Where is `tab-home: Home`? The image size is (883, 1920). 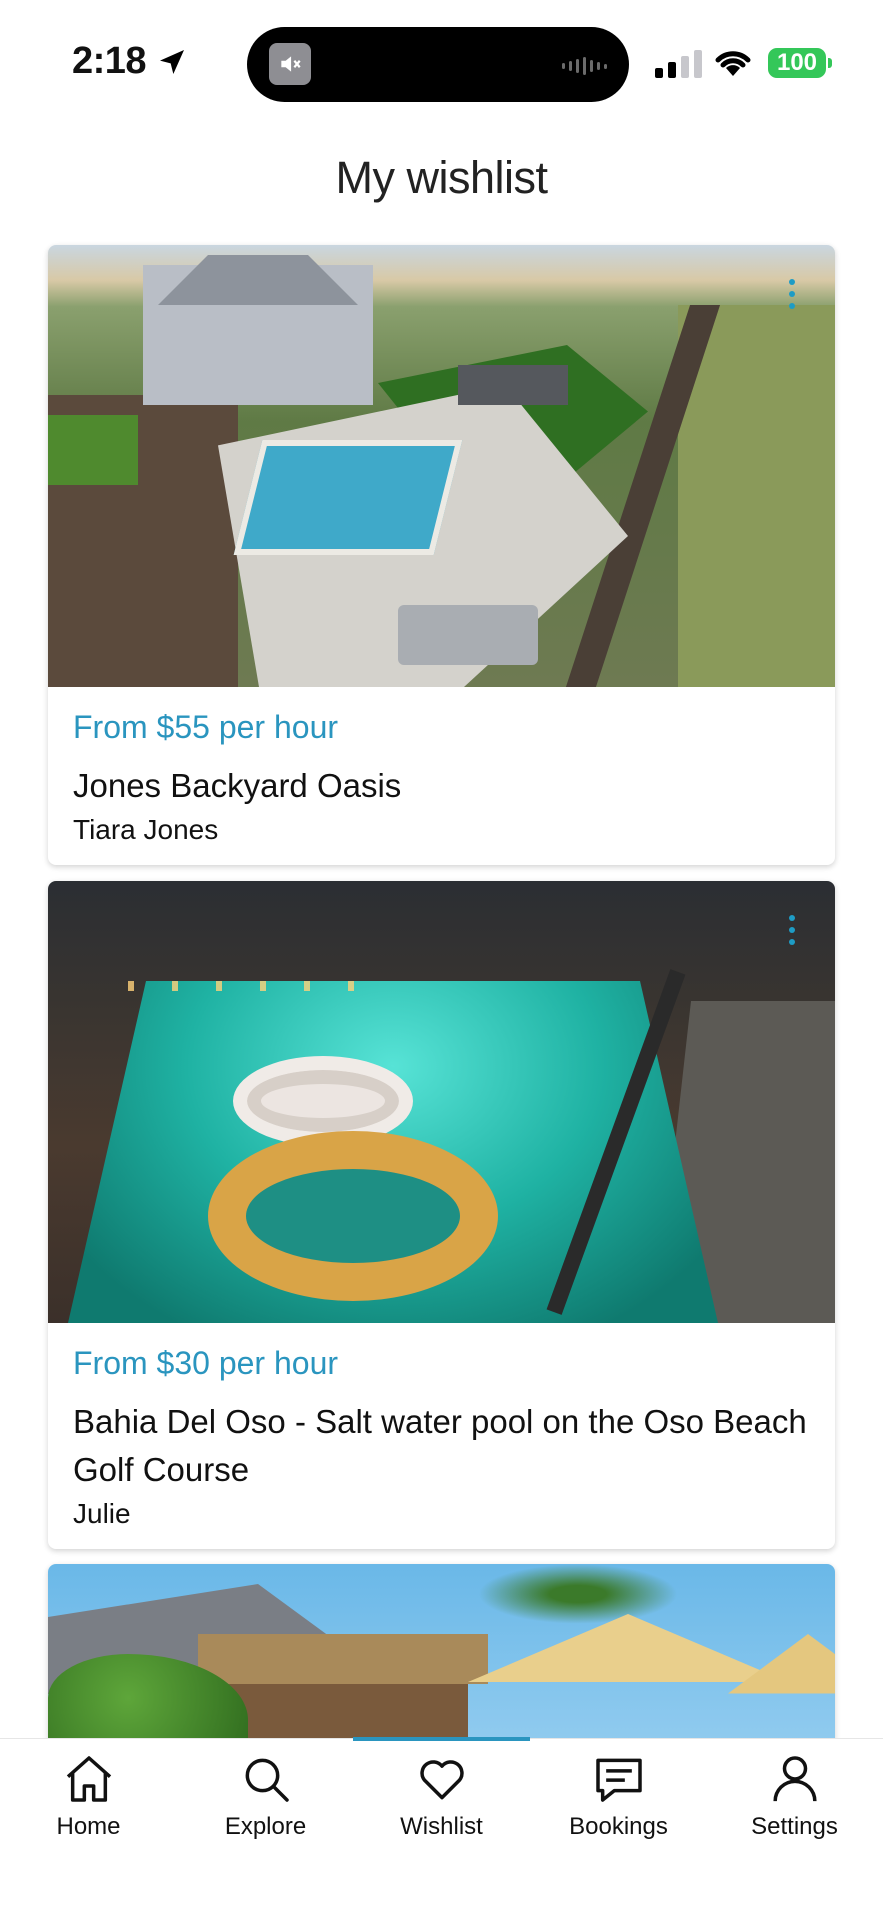 tab-home: Home is located at coordinates (88, 1796).